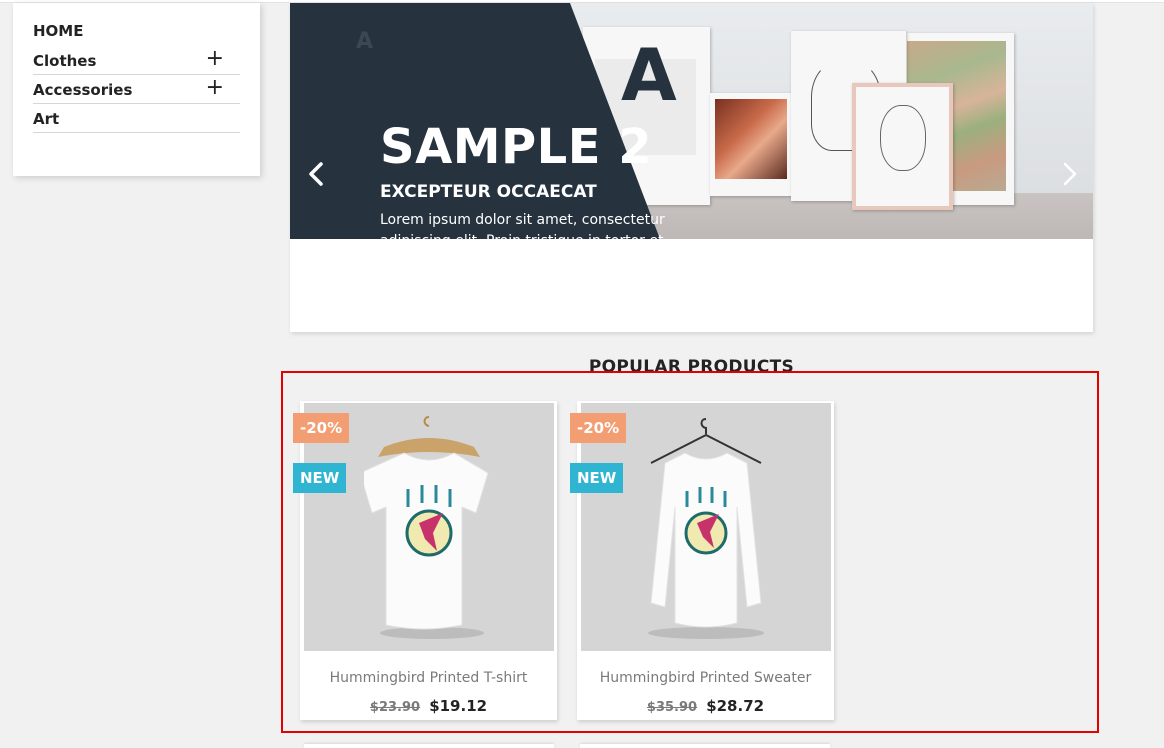 The image size is (1164, 748). Describe the element at coordinates (672, 707) in the screenshot. I see `regular-price: $35.90` at that location.